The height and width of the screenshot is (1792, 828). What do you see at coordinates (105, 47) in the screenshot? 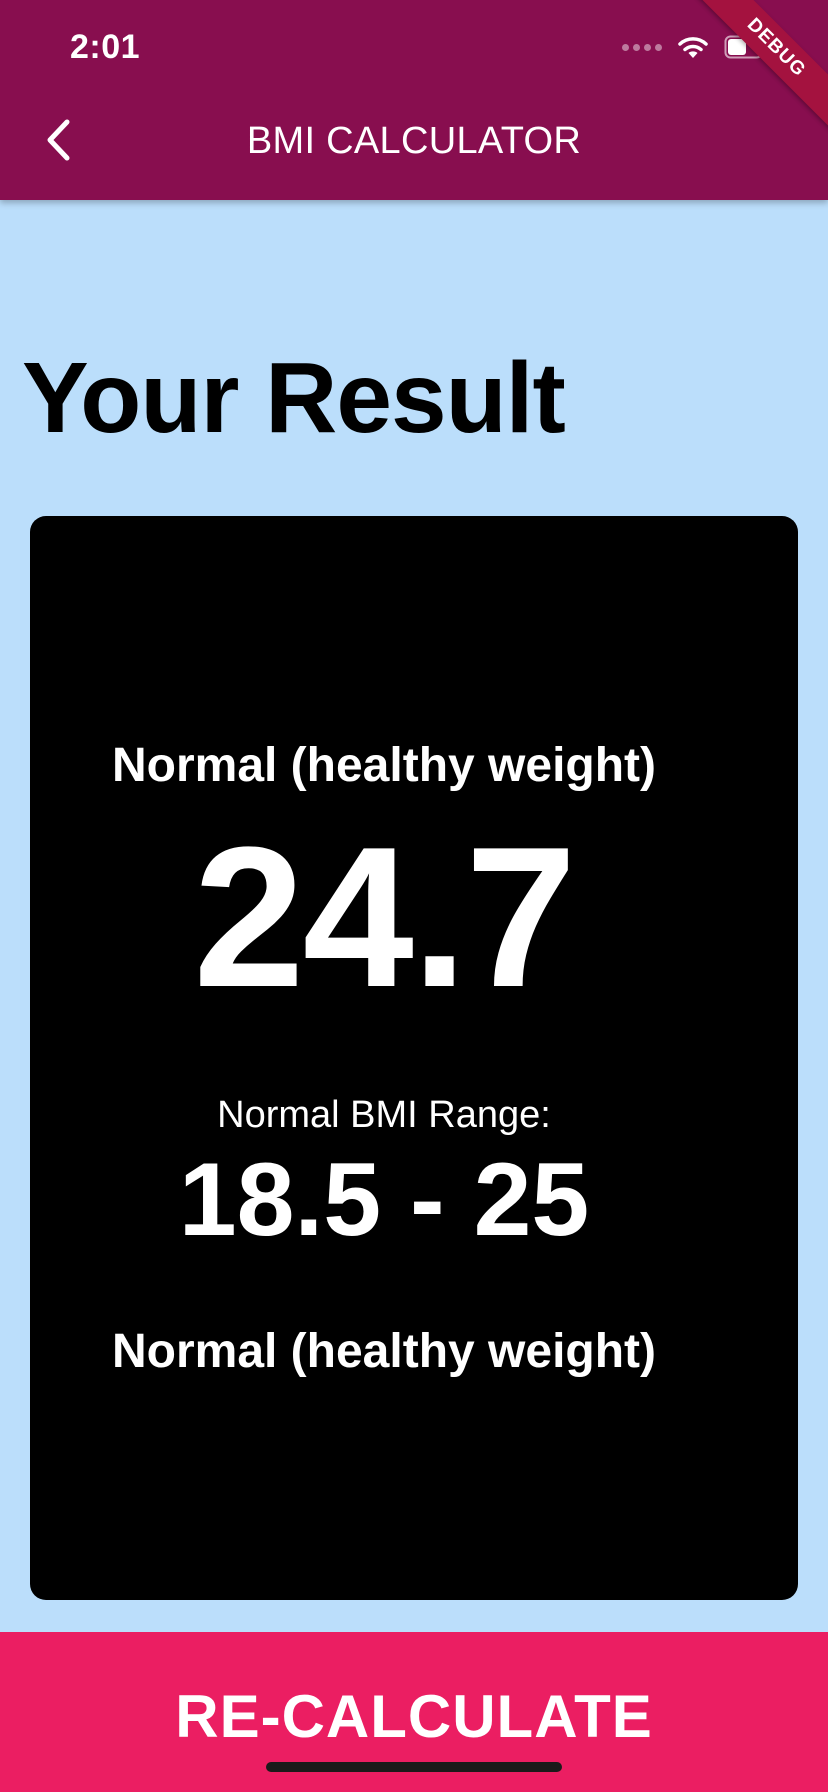
I see `status-time: 2:01` at bounding box center [105, 47].